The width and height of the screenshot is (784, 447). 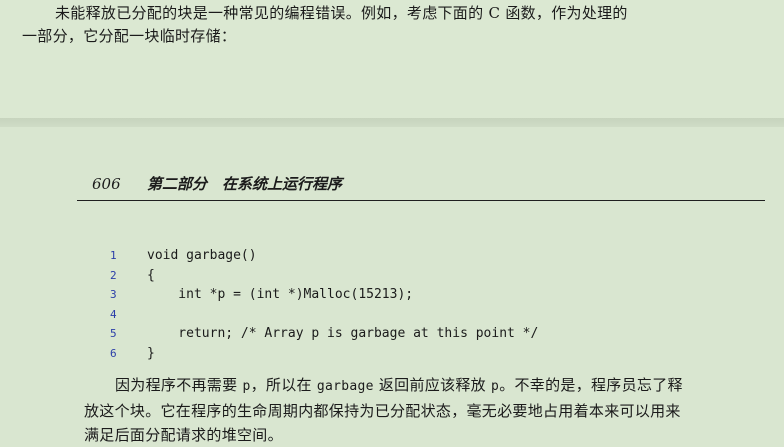 I want to click on text-run: 因为程序不再需要, so click(x=179, y=385).